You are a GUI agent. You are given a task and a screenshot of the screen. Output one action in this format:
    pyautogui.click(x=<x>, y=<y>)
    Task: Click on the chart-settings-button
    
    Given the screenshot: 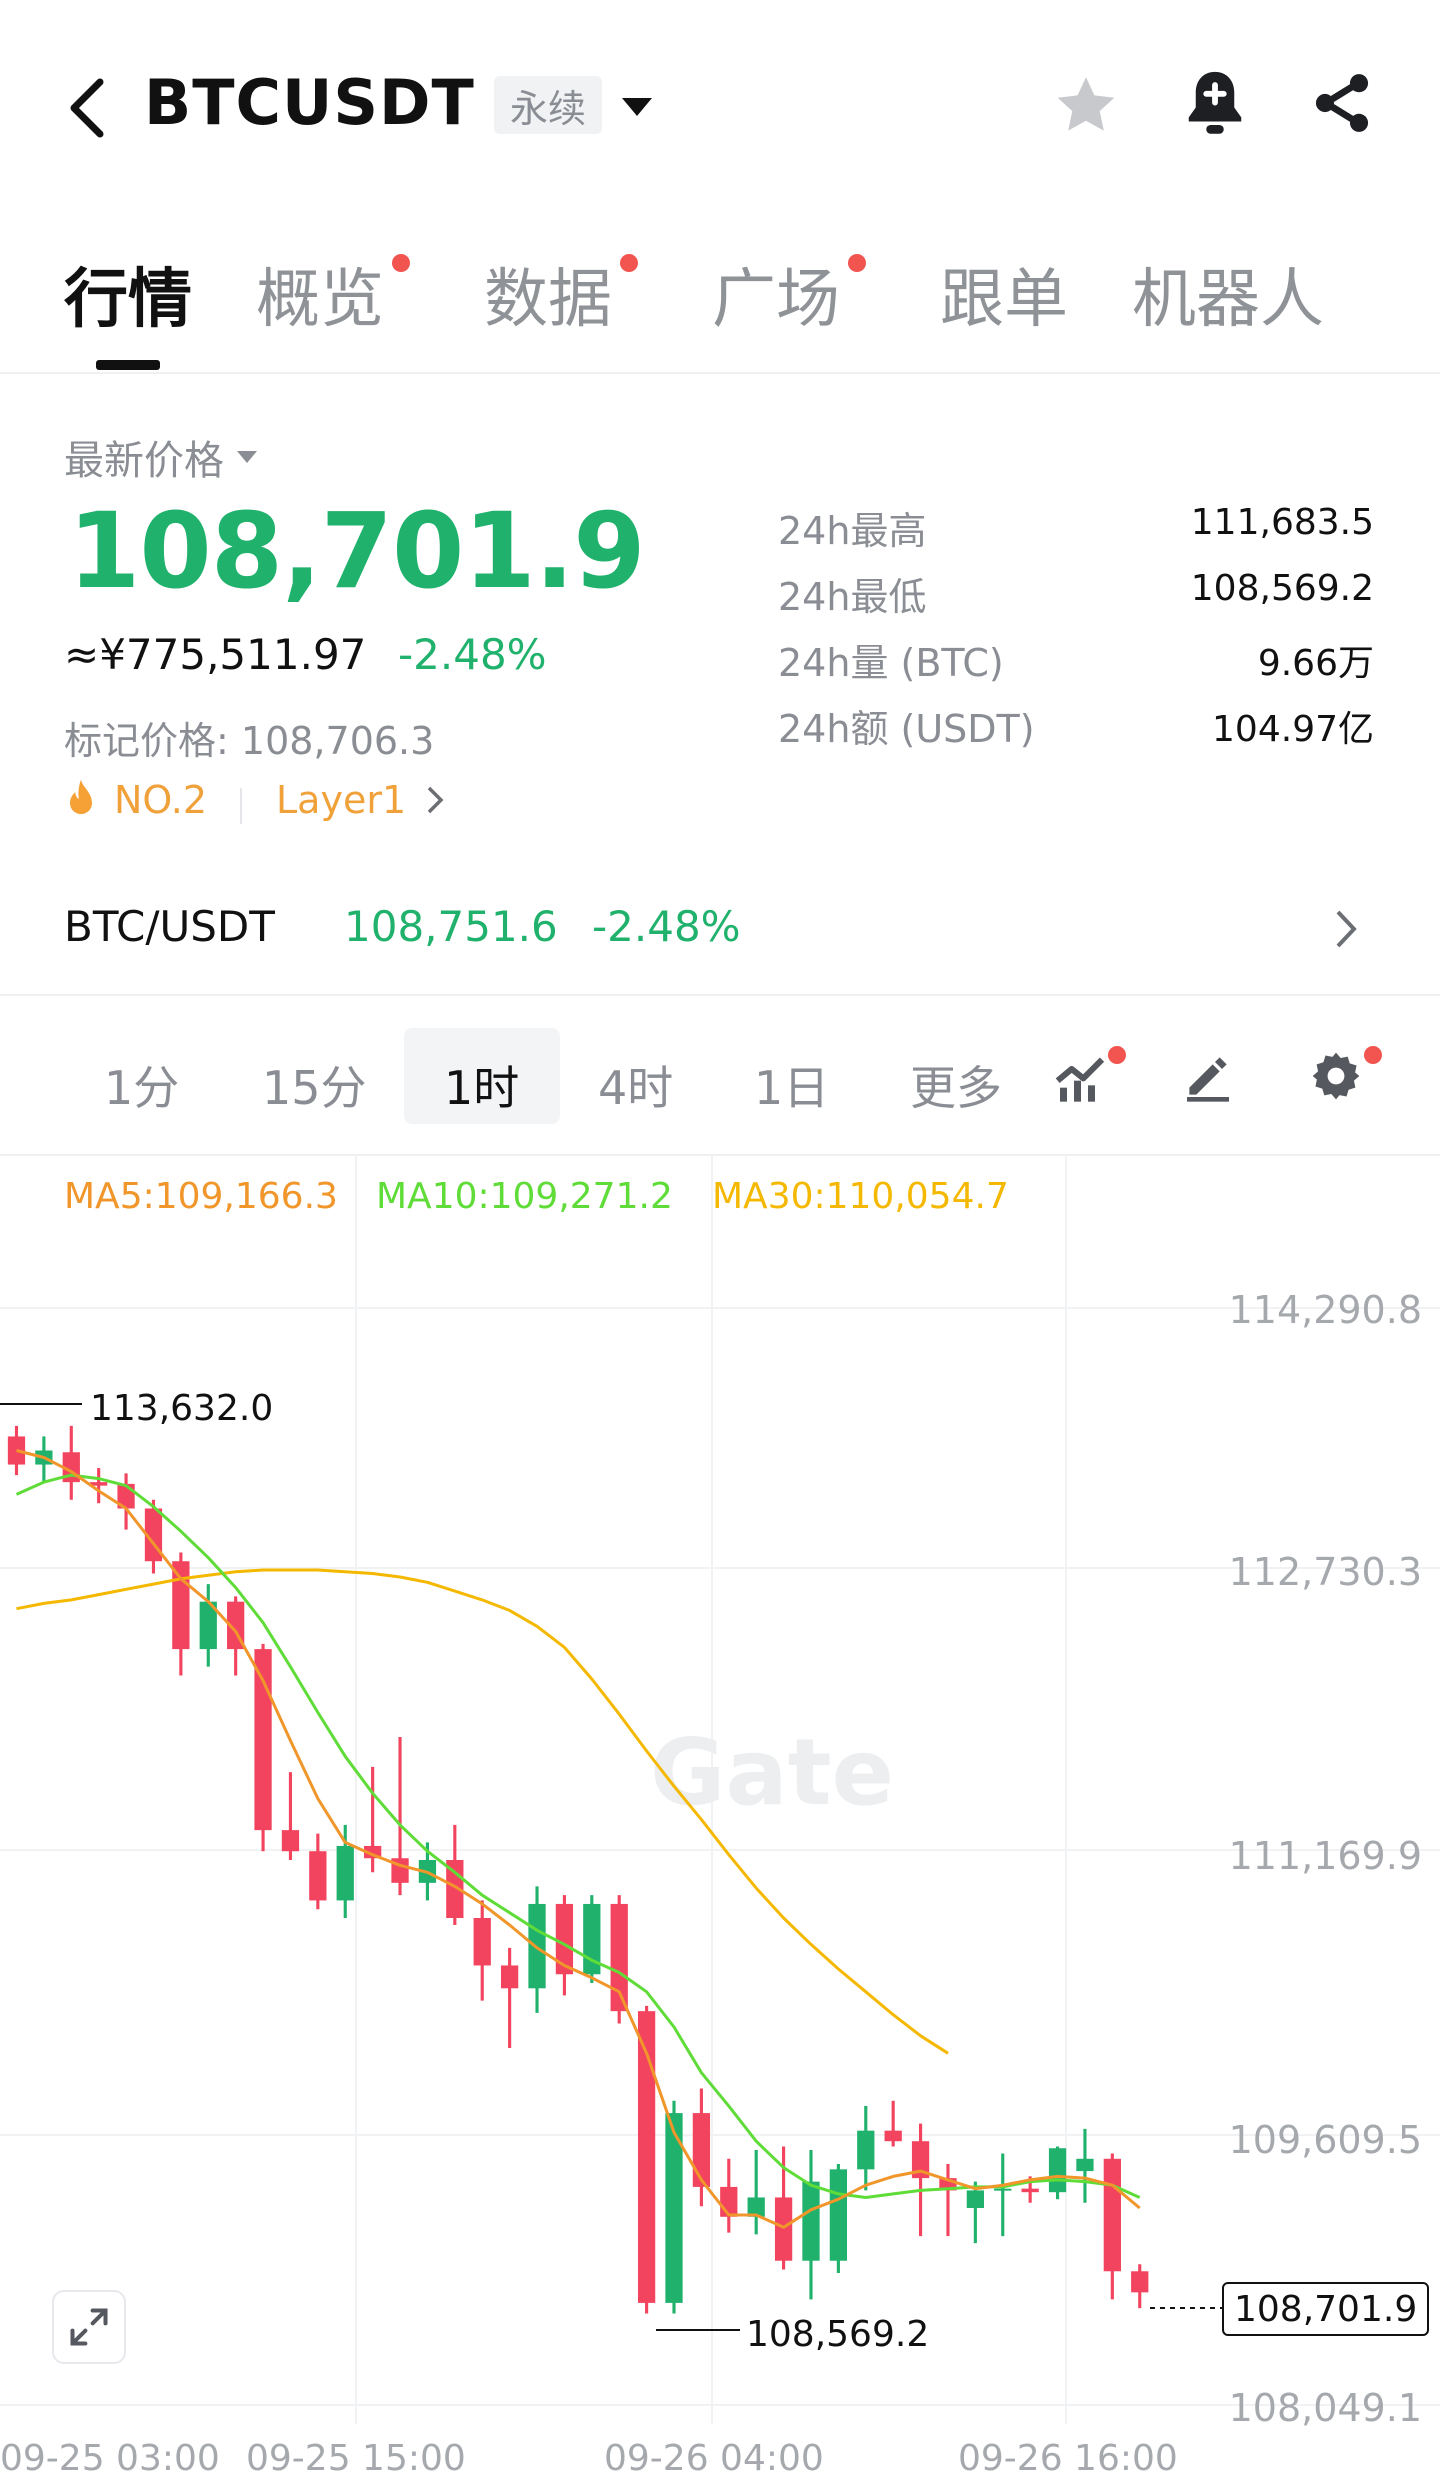 What is the action you would take?
    pyautogui.click(x=1336, y=1078)
    